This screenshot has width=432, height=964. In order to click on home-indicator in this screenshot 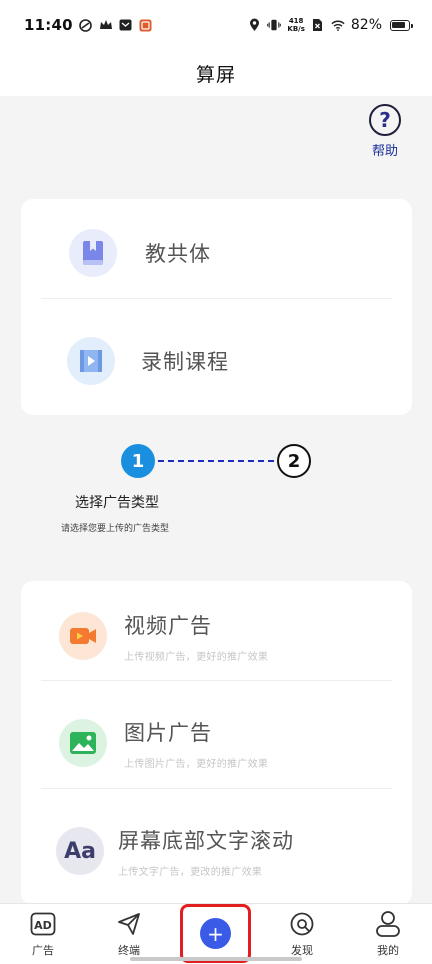, I will do `click(216, 959)`.